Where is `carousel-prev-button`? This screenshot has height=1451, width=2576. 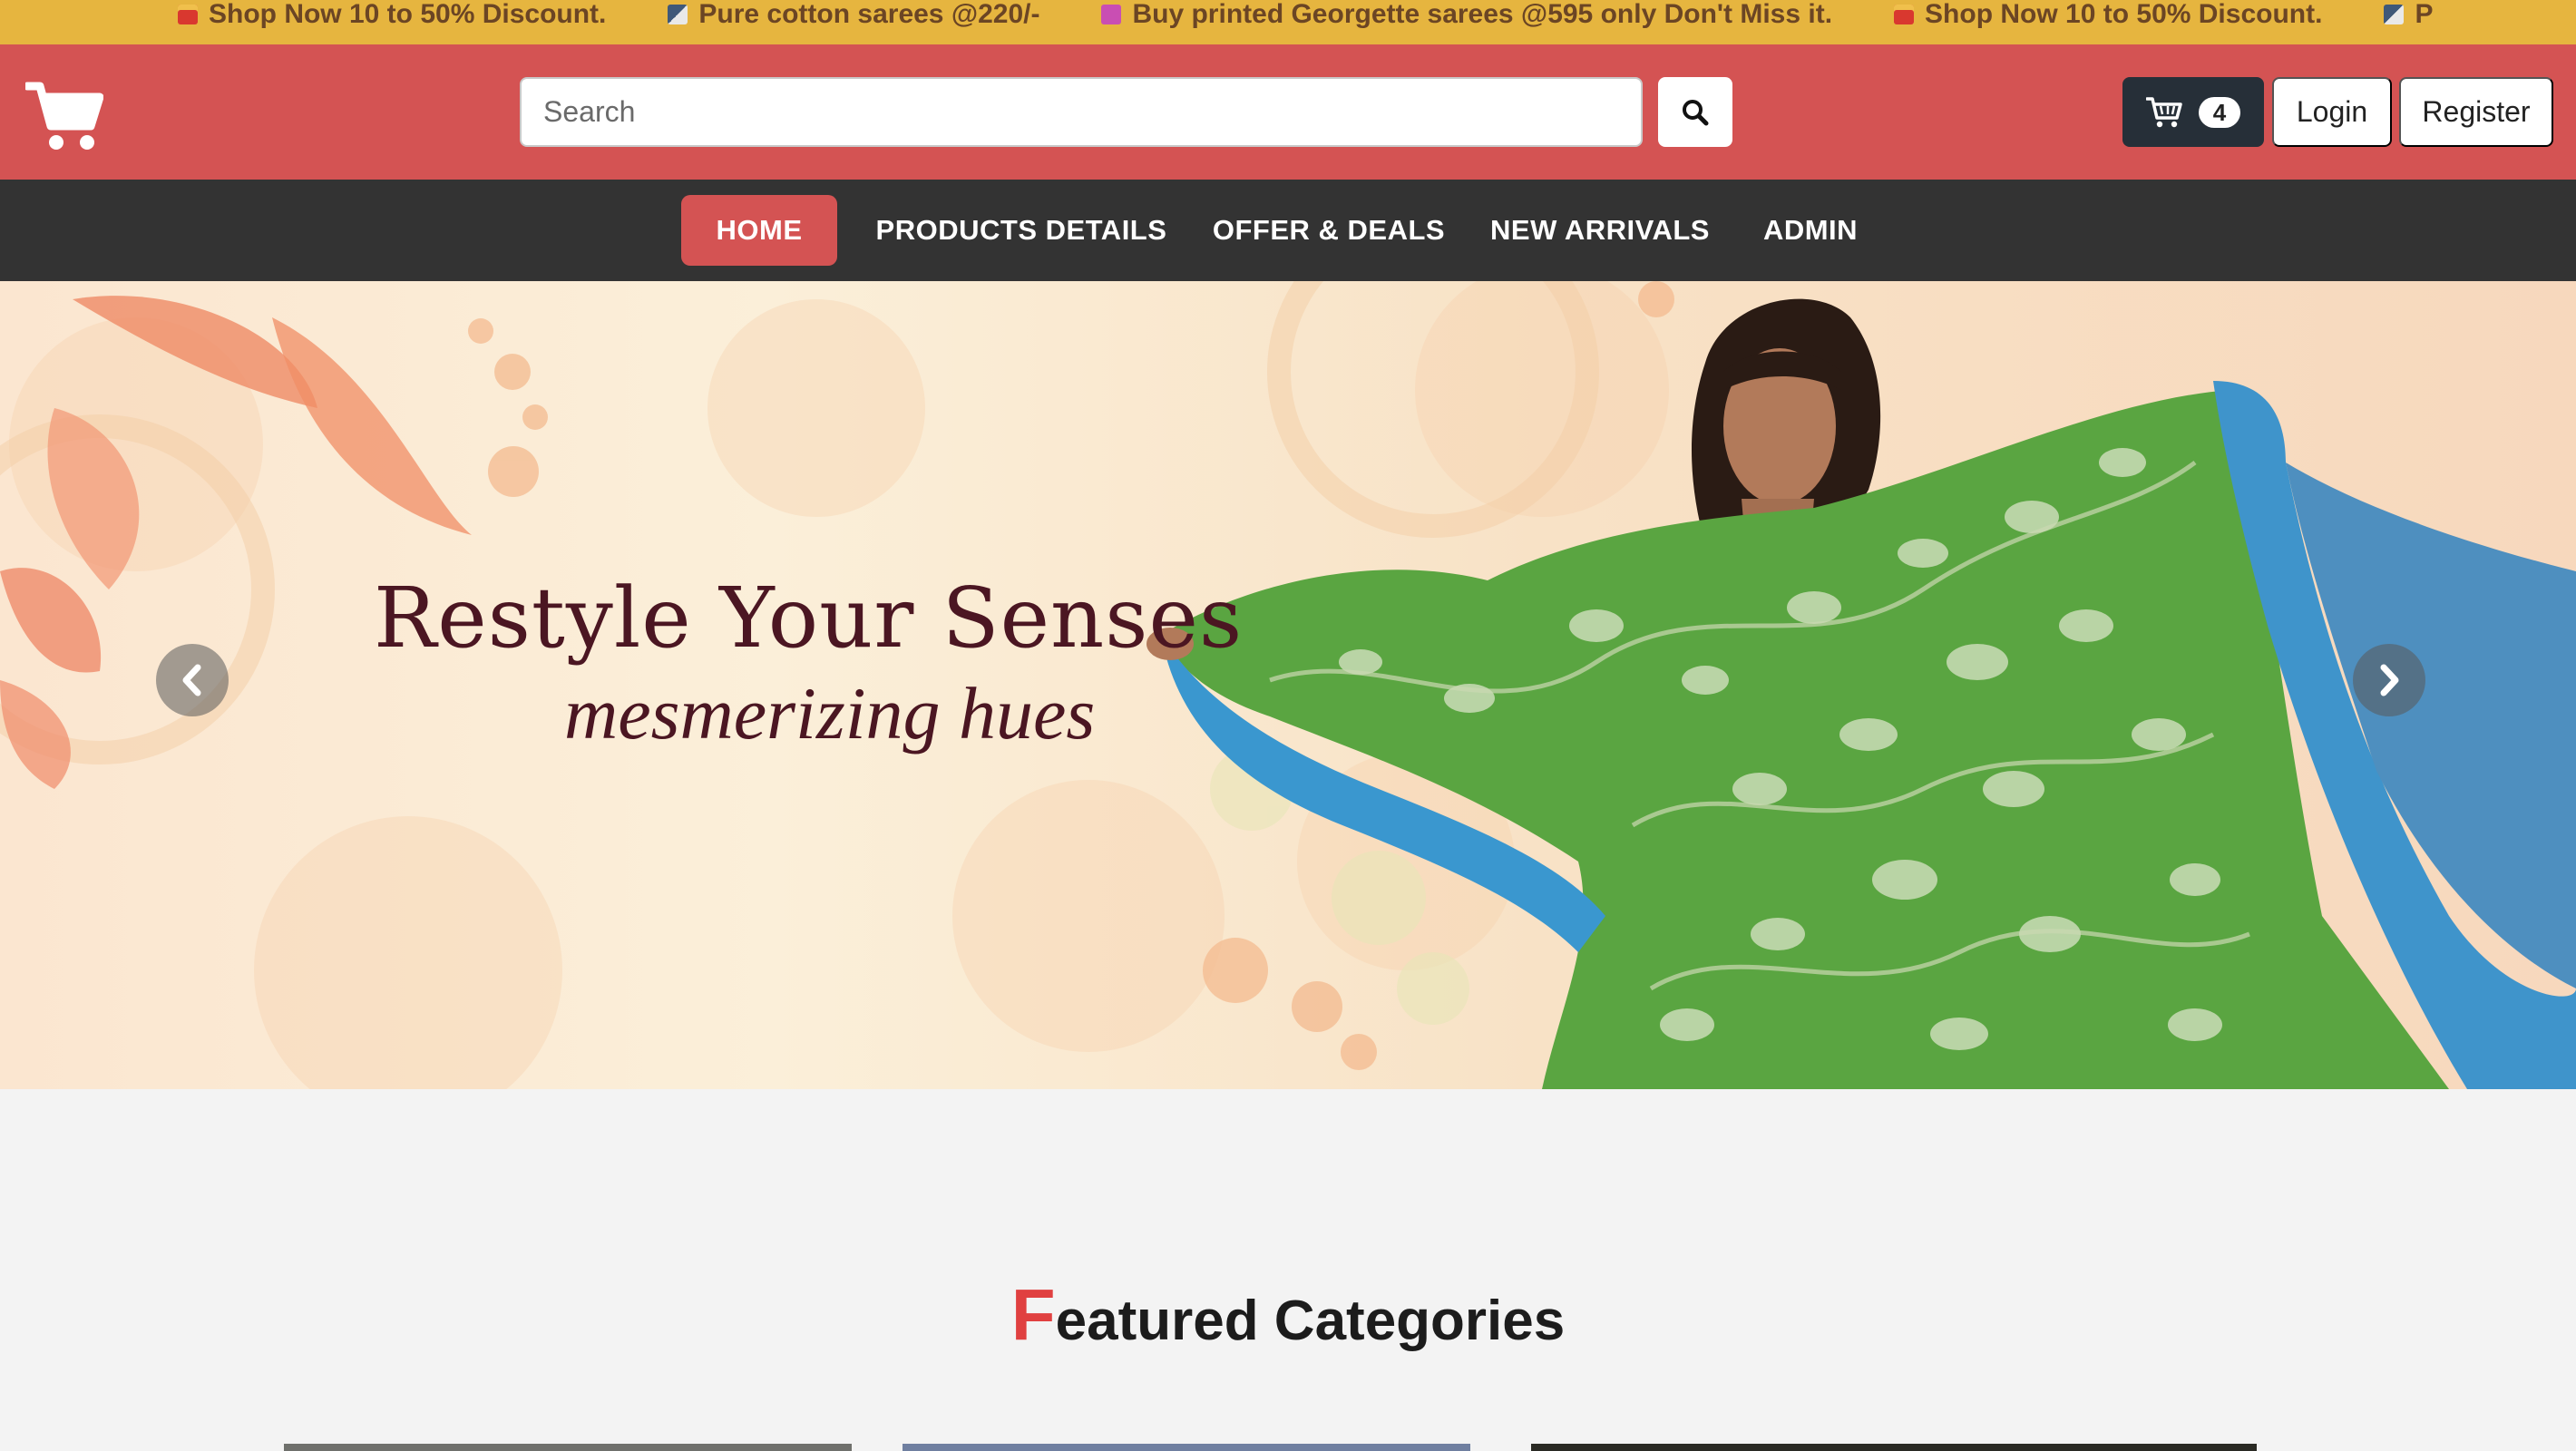
carousel-prev-button is located at coordinates (192, 680).